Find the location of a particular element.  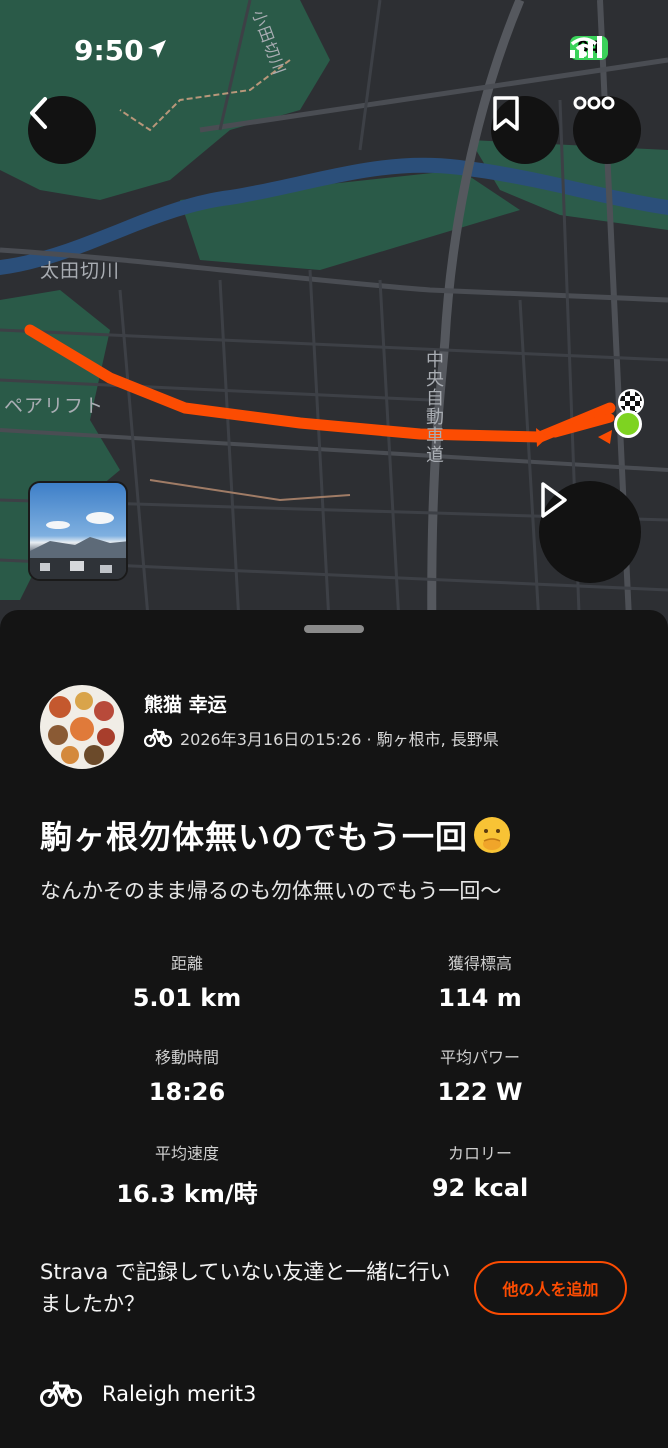

status-indicators: 94 is located at coordinates (589, 48).